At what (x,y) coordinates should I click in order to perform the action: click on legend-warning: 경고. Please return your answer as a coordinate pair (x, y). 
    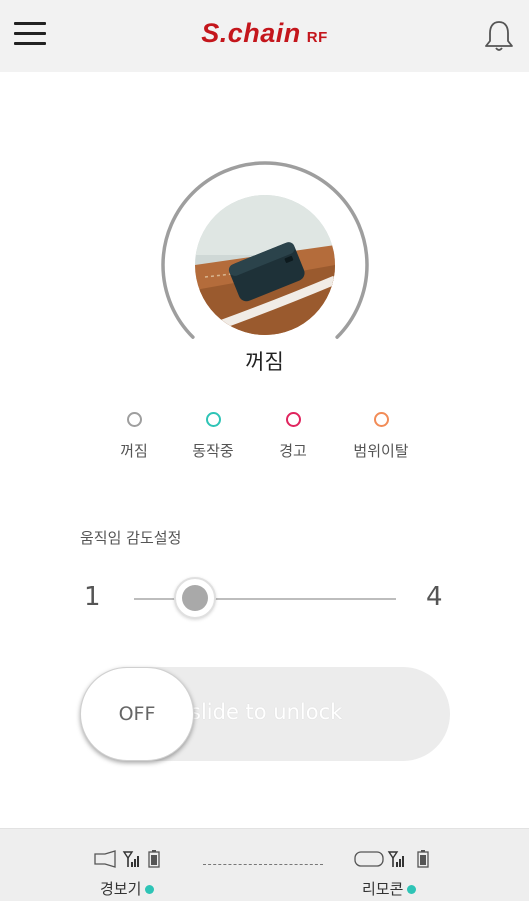
    Looking at the image, I should click on (293, 436).